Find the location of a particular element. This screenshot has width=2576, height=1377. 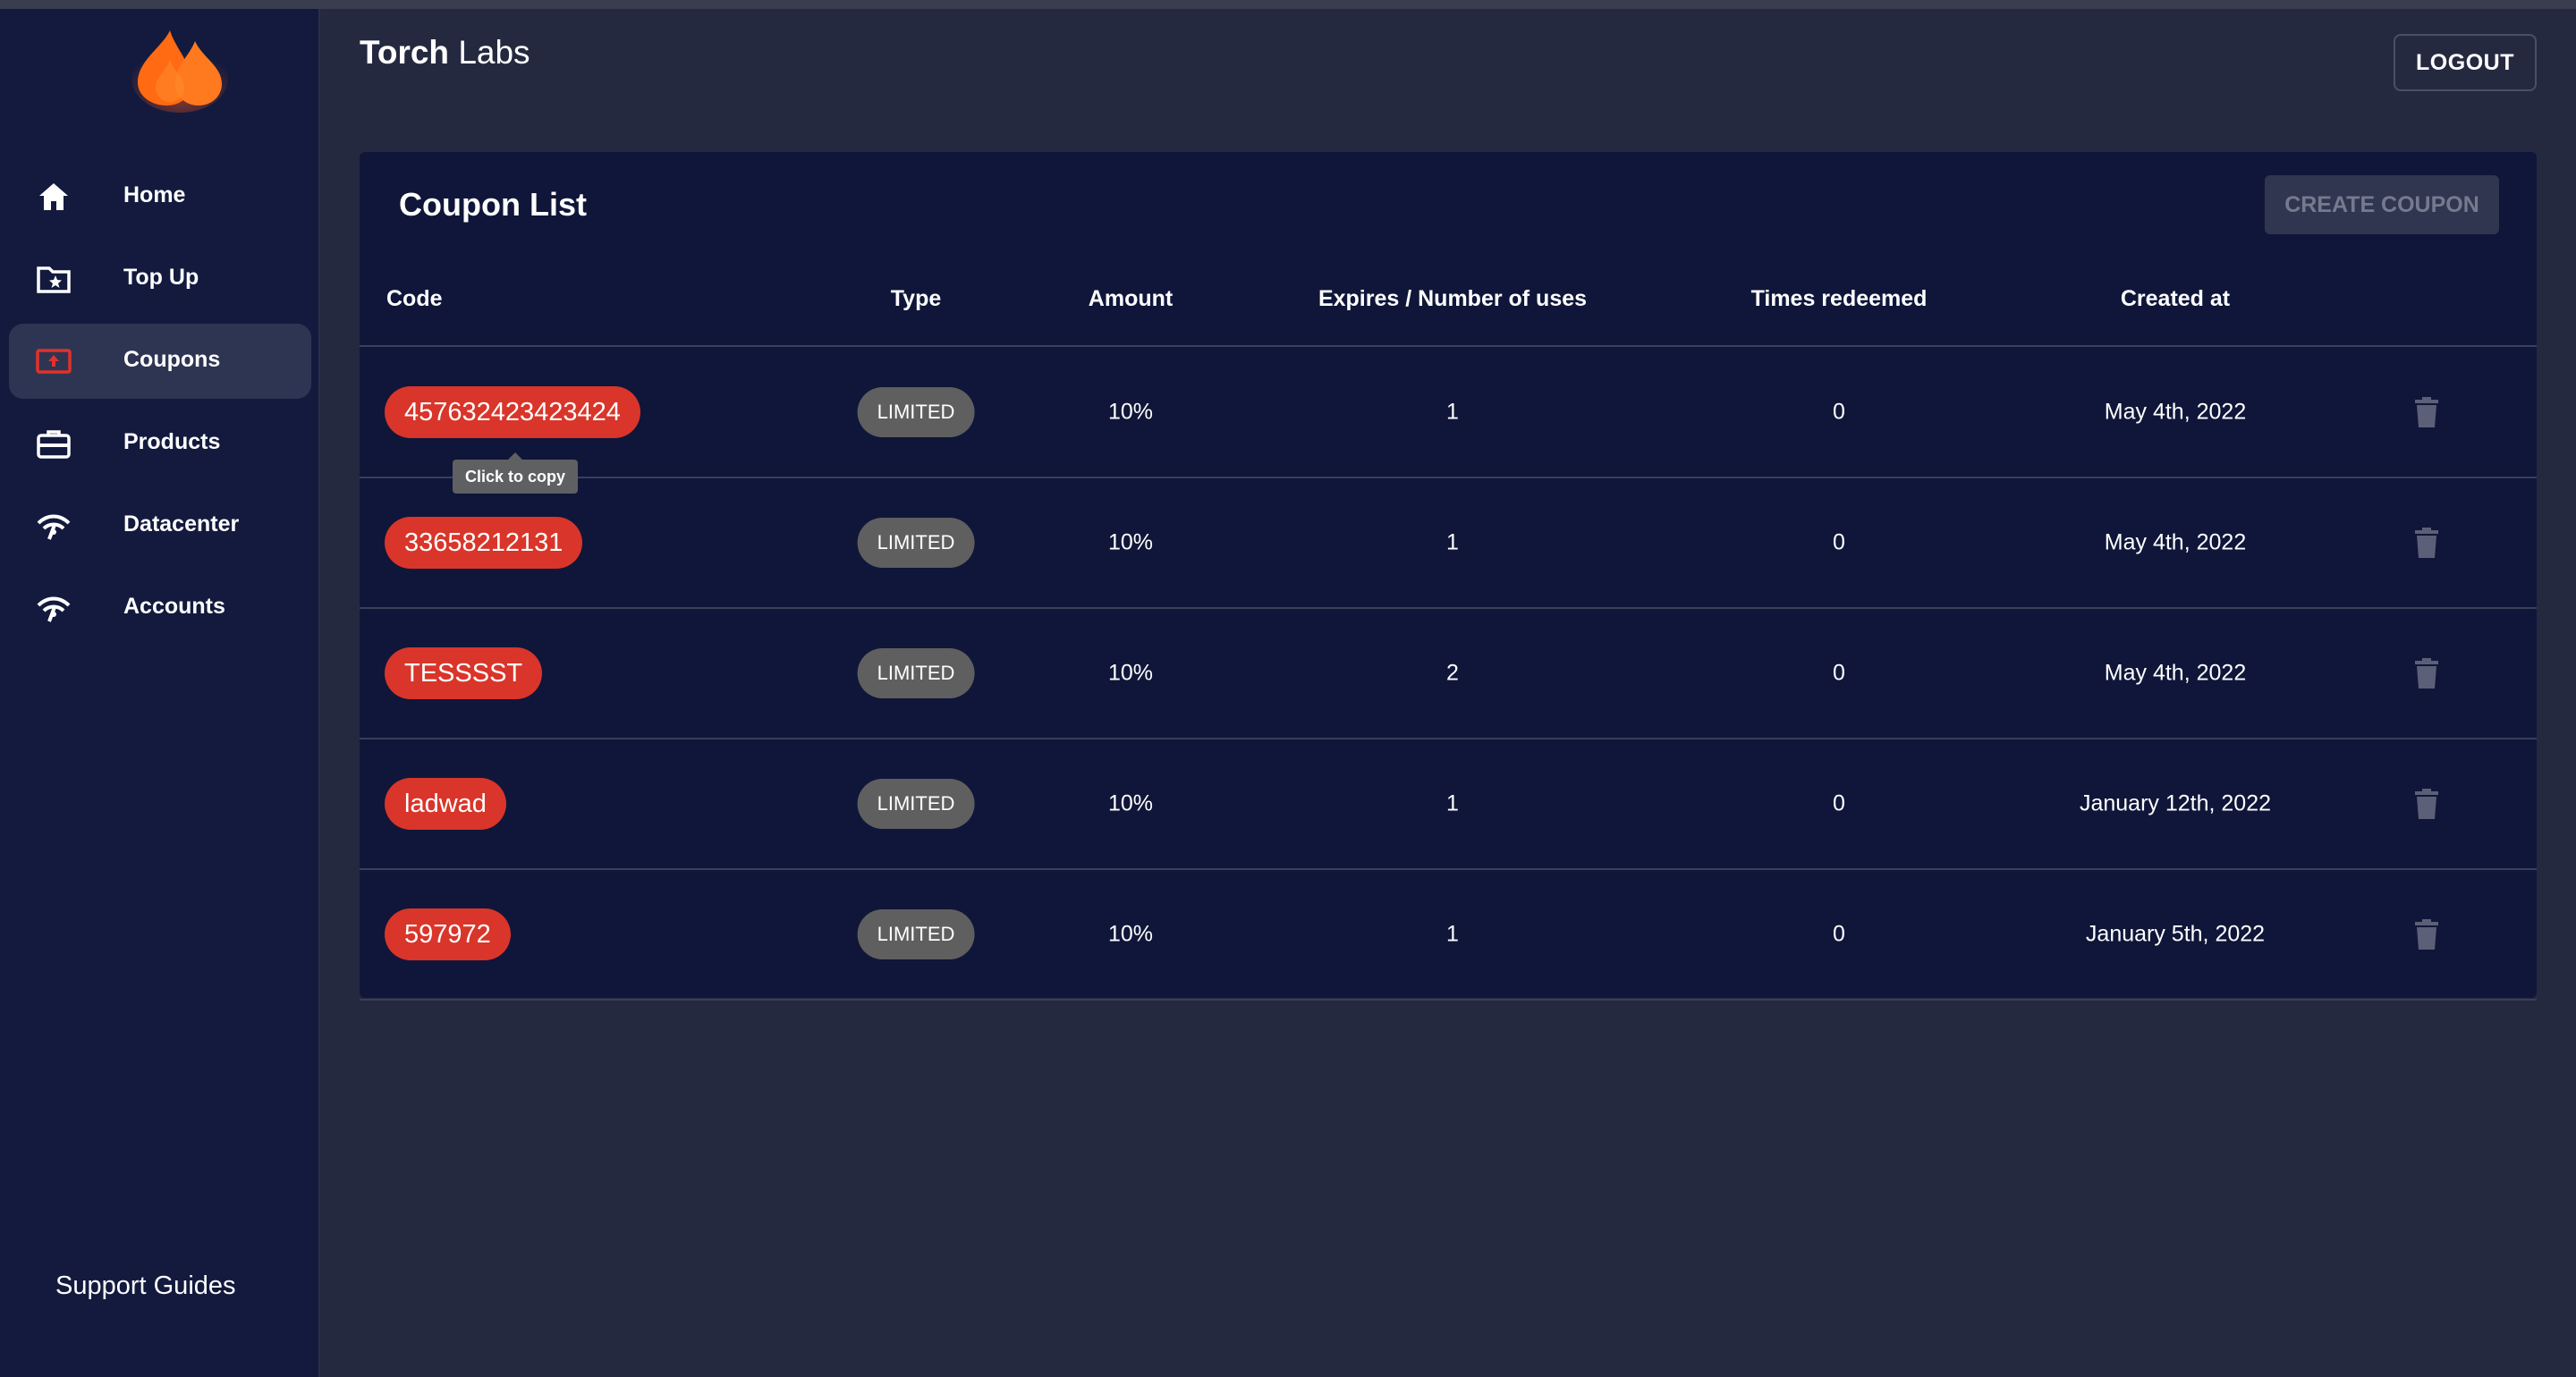

coupon-code-chip: ladwad is located at coordinates (445, 803).